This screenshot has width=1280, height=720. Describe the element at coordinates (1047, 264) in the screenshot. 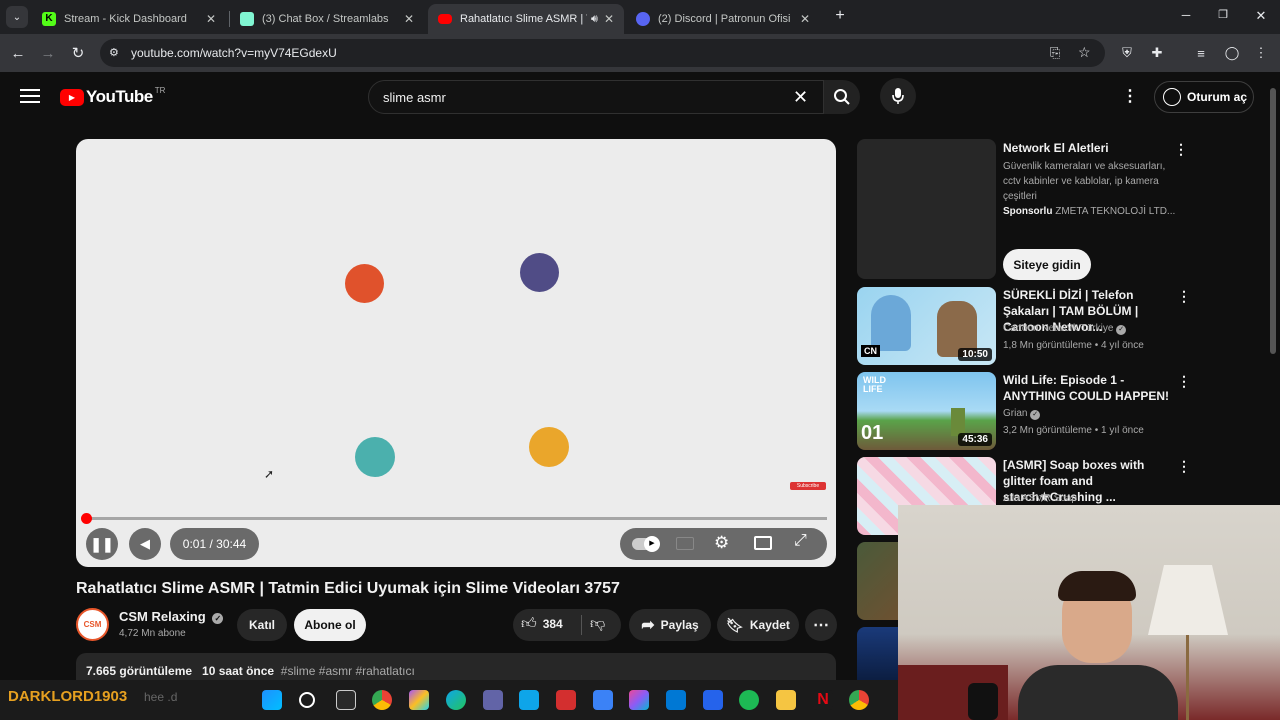

I see `visit-site-button: Siteye gidin` at that location.